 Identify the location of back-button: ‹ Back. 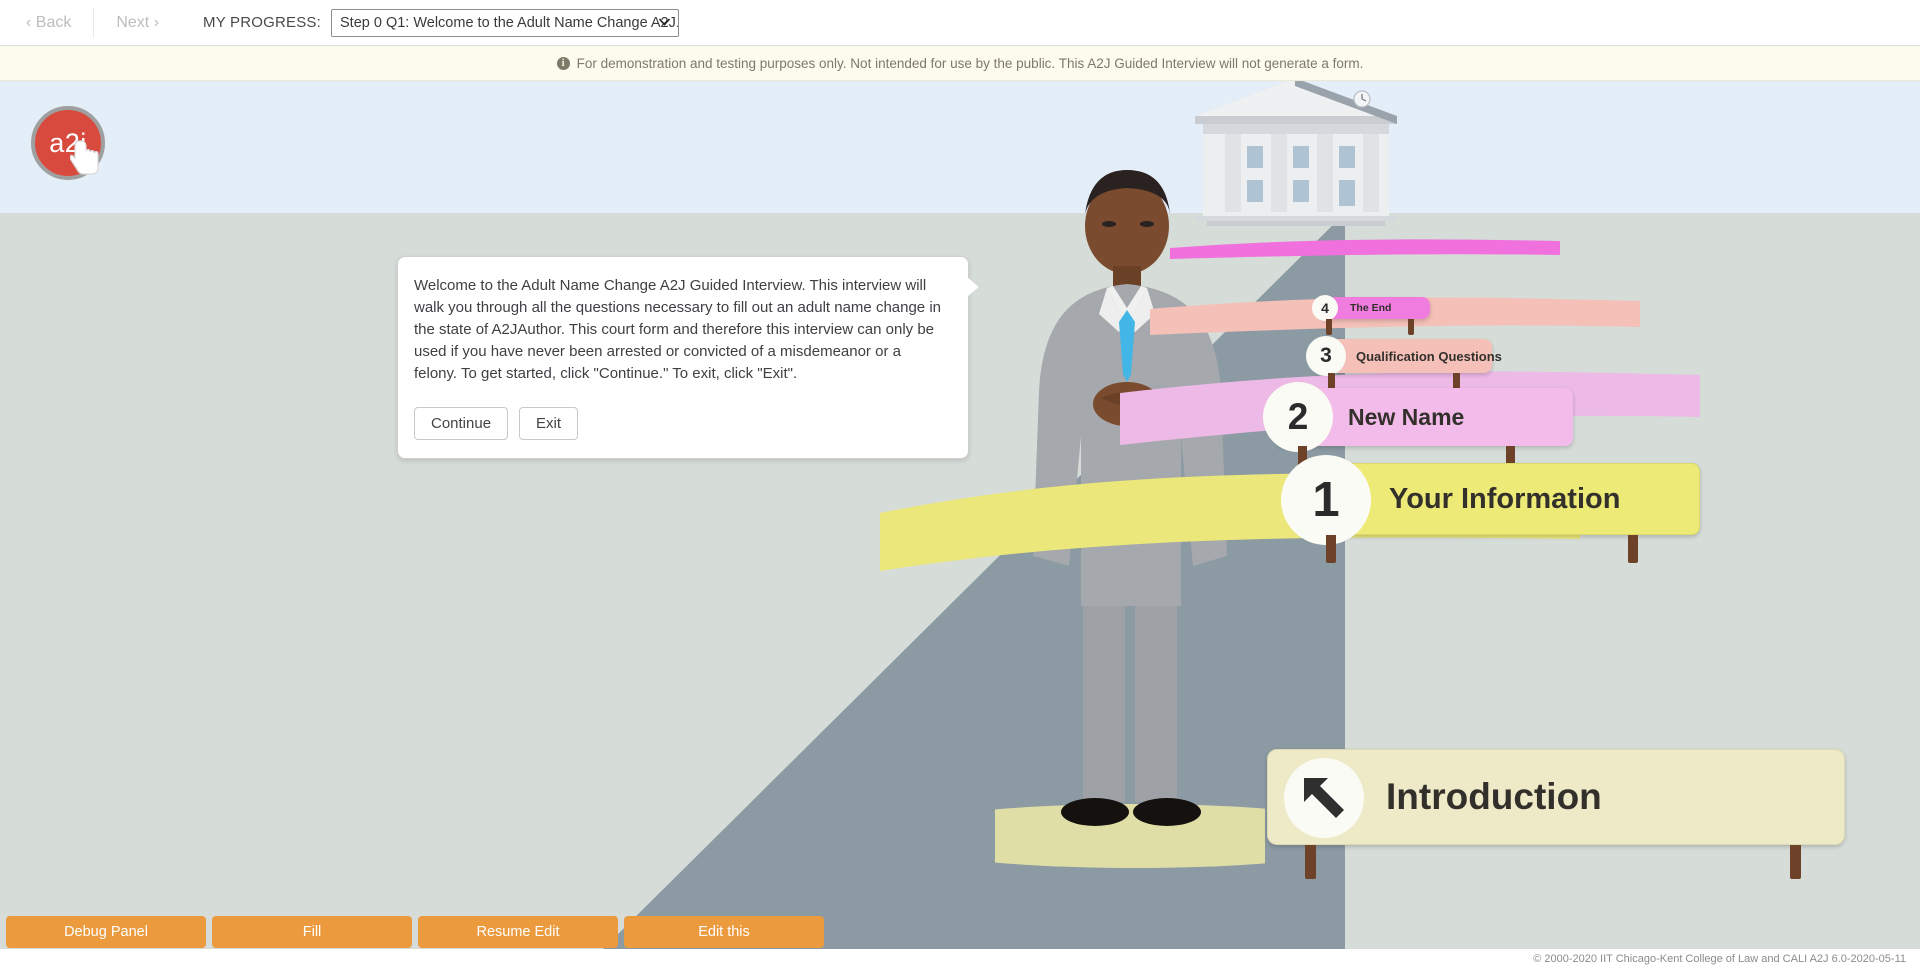
(46, 23).